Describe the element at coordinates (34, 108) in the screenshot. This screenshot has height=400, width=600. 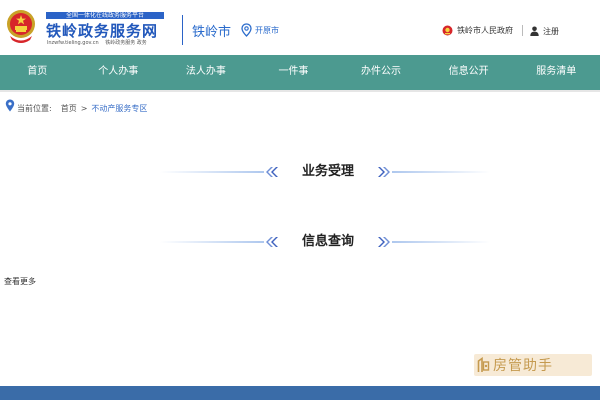
I see `breadcrumb-prefix: 当前位置:` at that location.